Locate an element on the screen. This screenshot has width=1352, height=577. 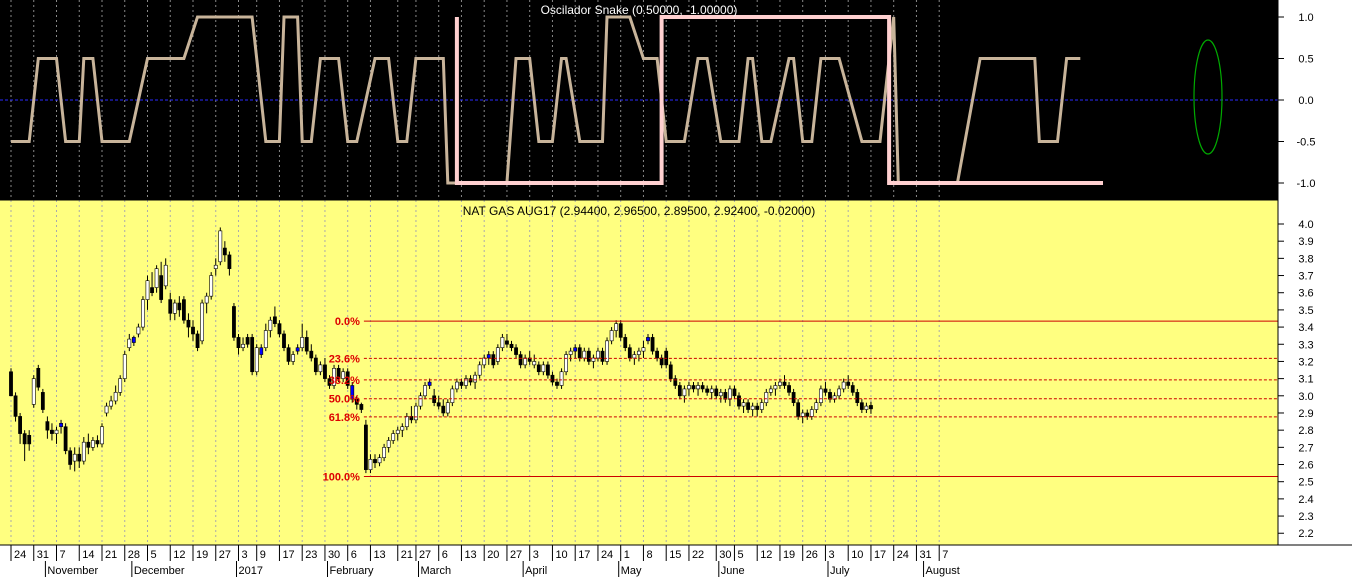
x-day-label: 8 is located at coordinates (649, 555).